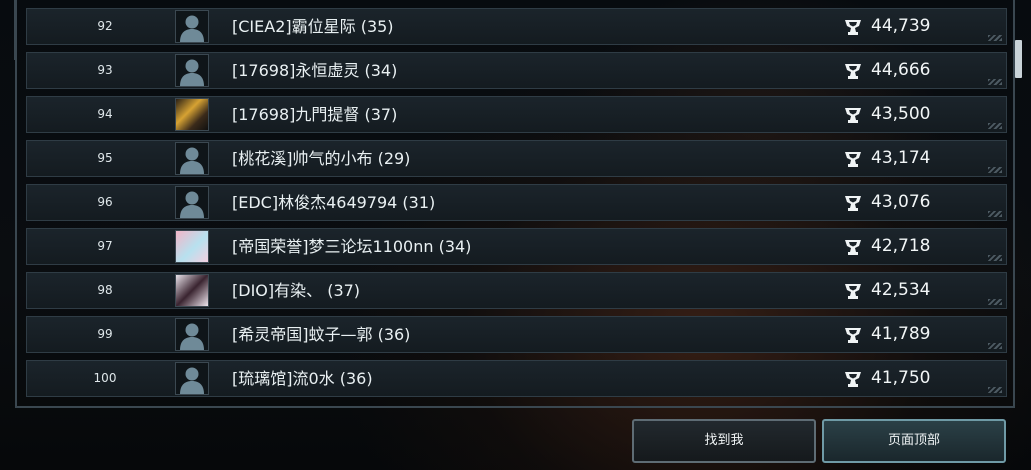 This screenshot has width=1031, height=470. I want to click on score-value: 41,789, so click(901, 334).